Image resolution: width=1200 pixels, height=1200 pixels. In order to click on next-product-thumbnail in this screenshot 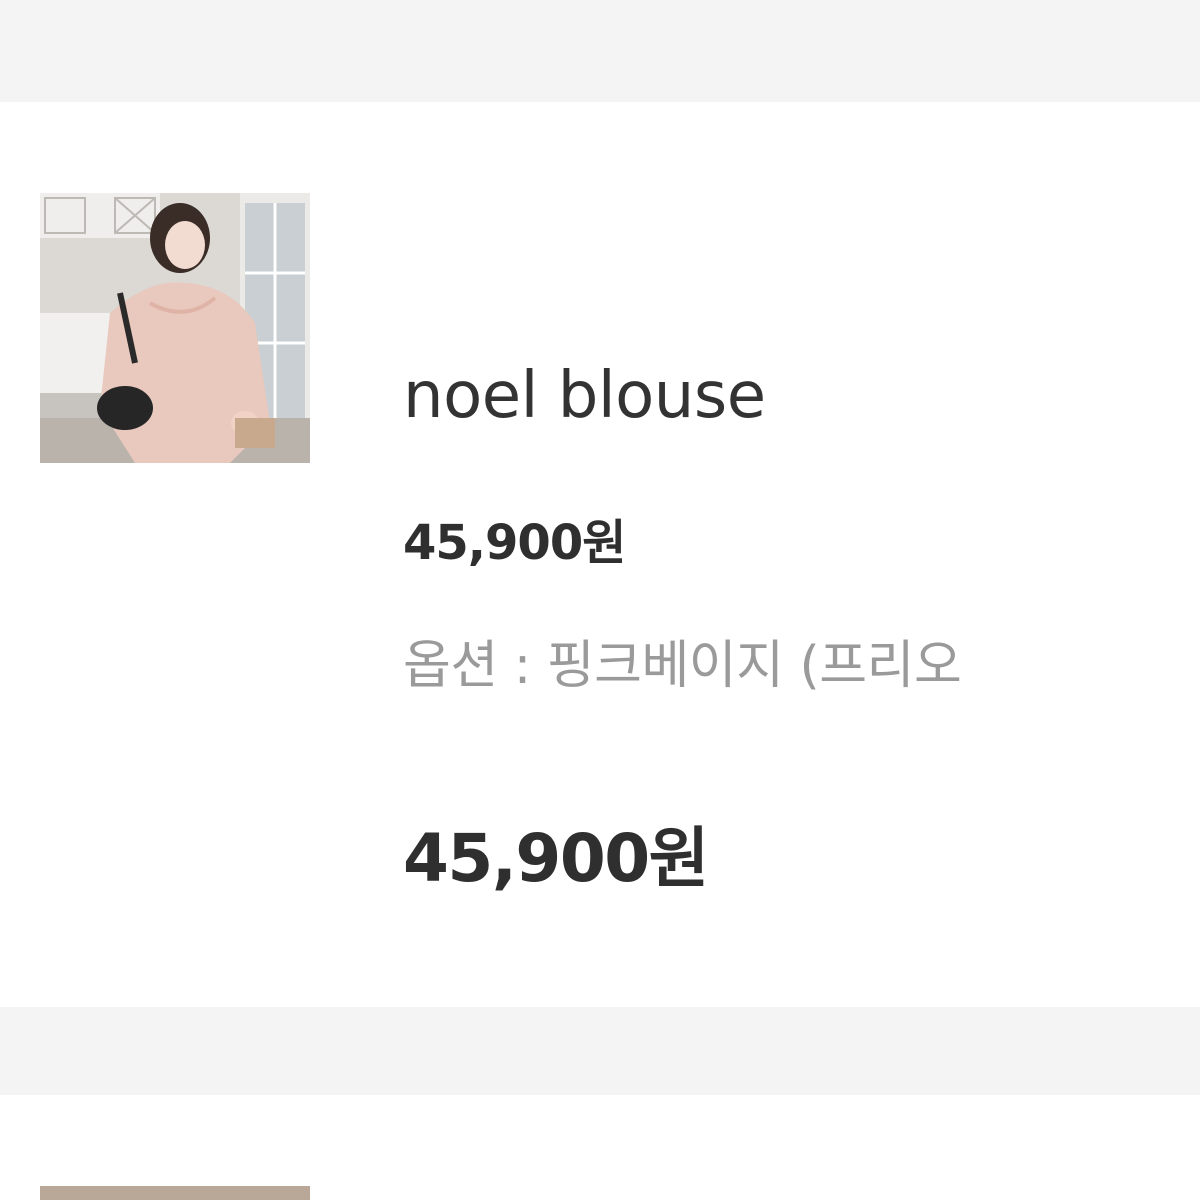, I will do `click(175, 1193)`.